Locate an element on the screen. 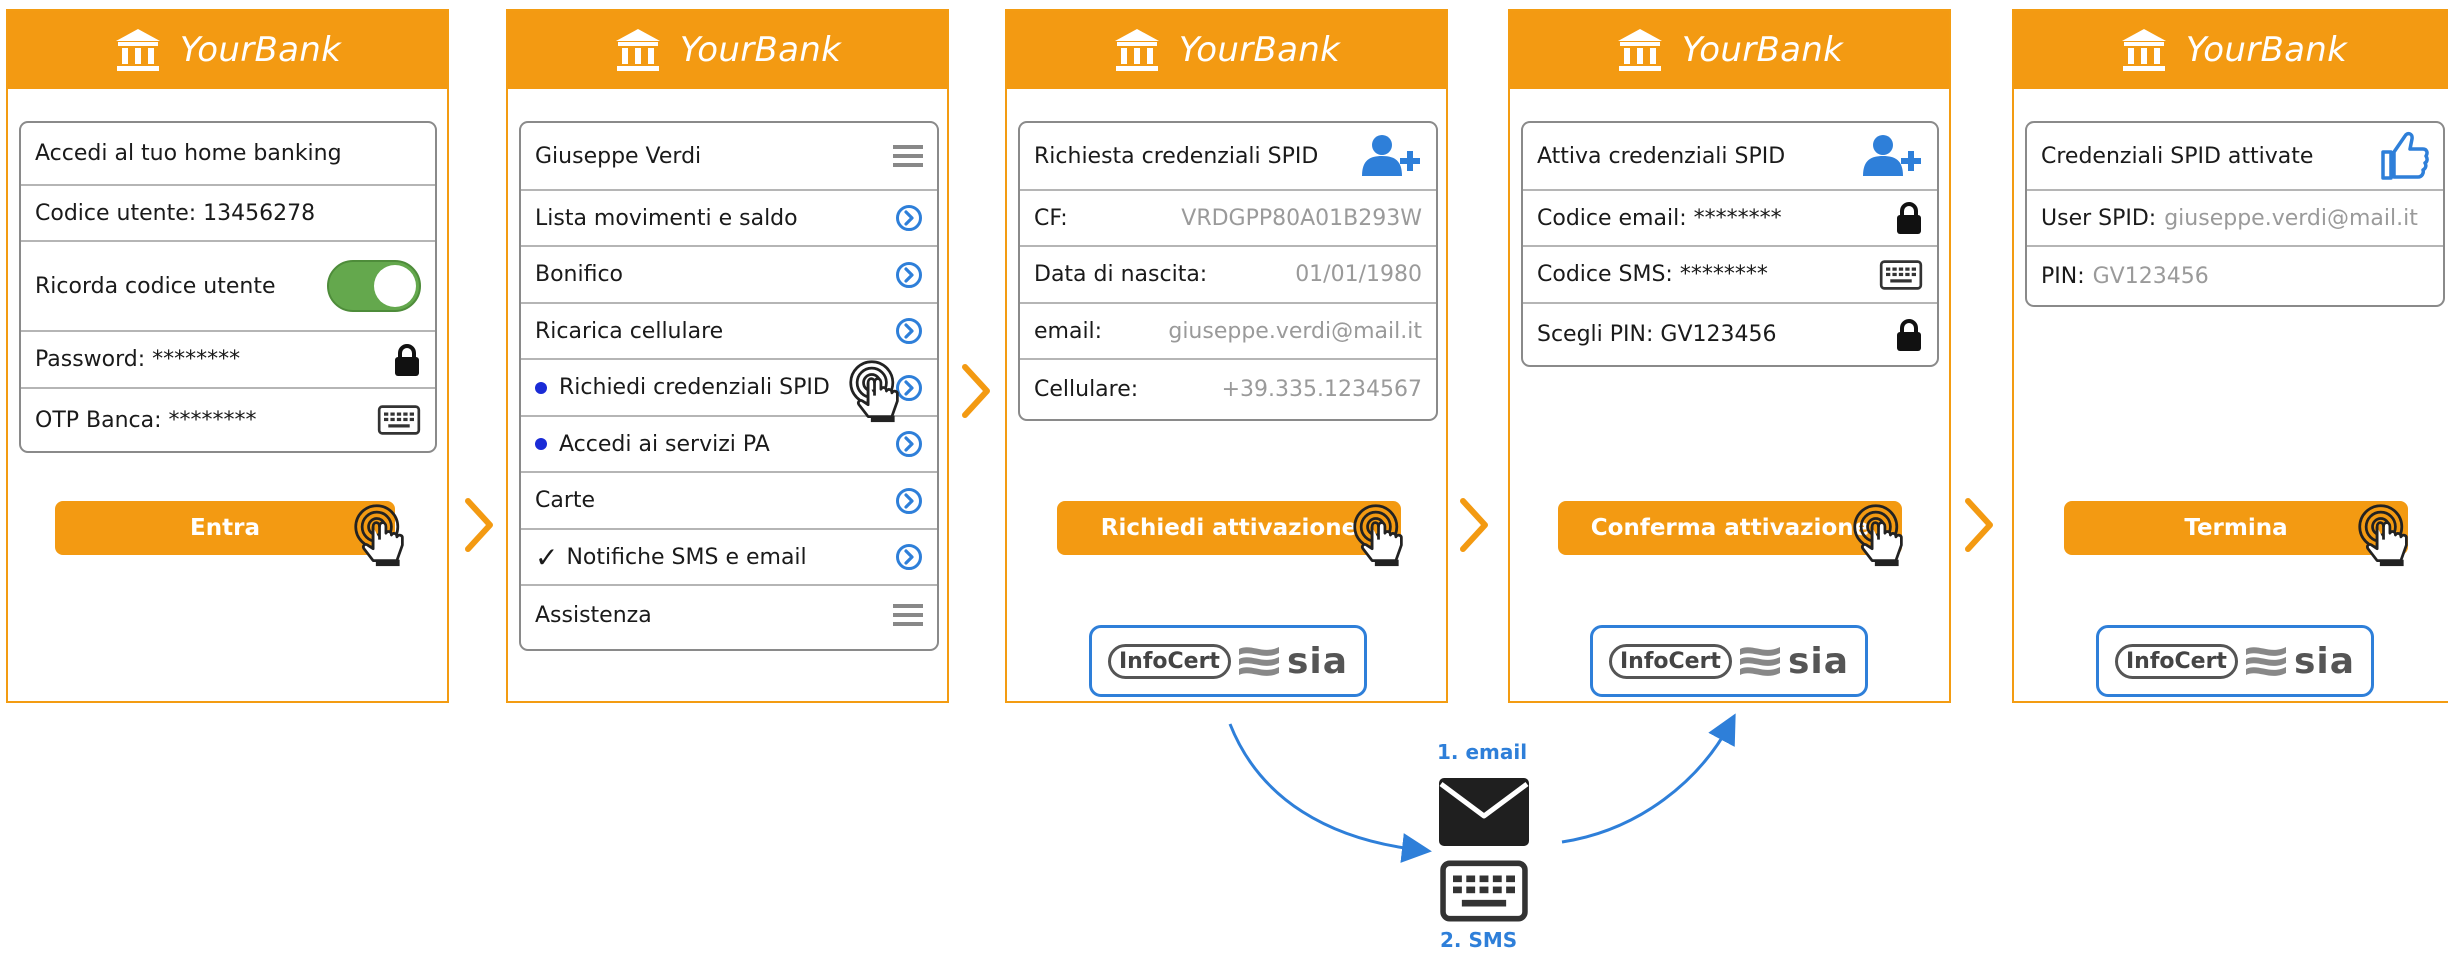 The height and width of the screenshot is (955, 2448). enter-button: Entra is located at coordinates (225, 528).